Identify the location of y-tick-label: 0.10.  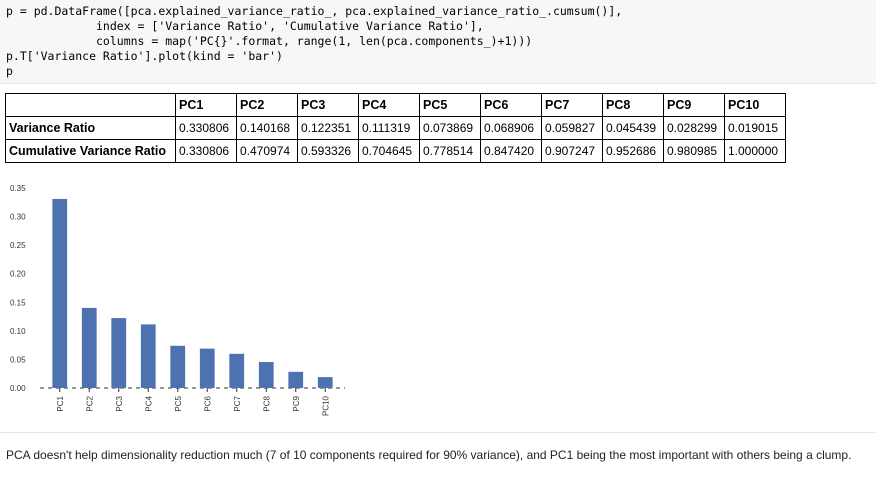
(18, 331).